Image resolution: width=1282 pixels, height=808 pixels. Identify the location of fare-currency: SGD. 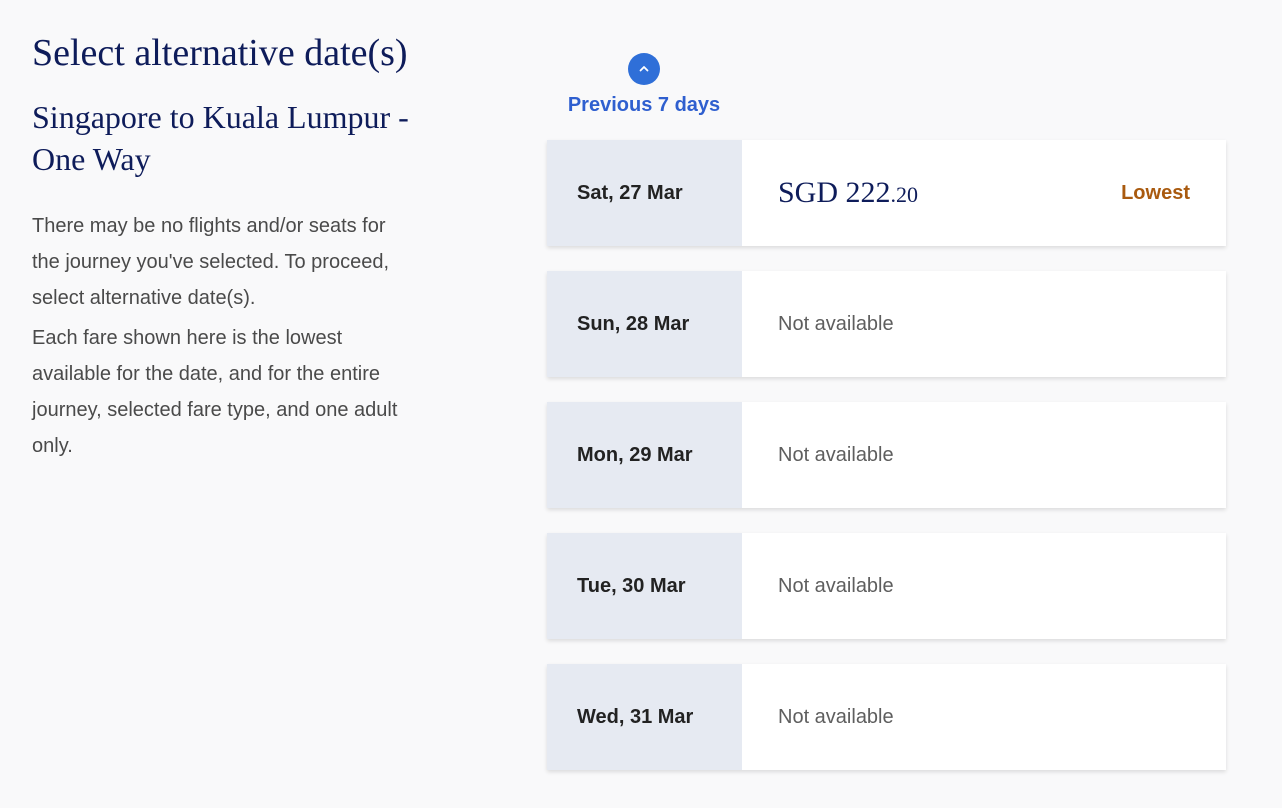
(808, 192).